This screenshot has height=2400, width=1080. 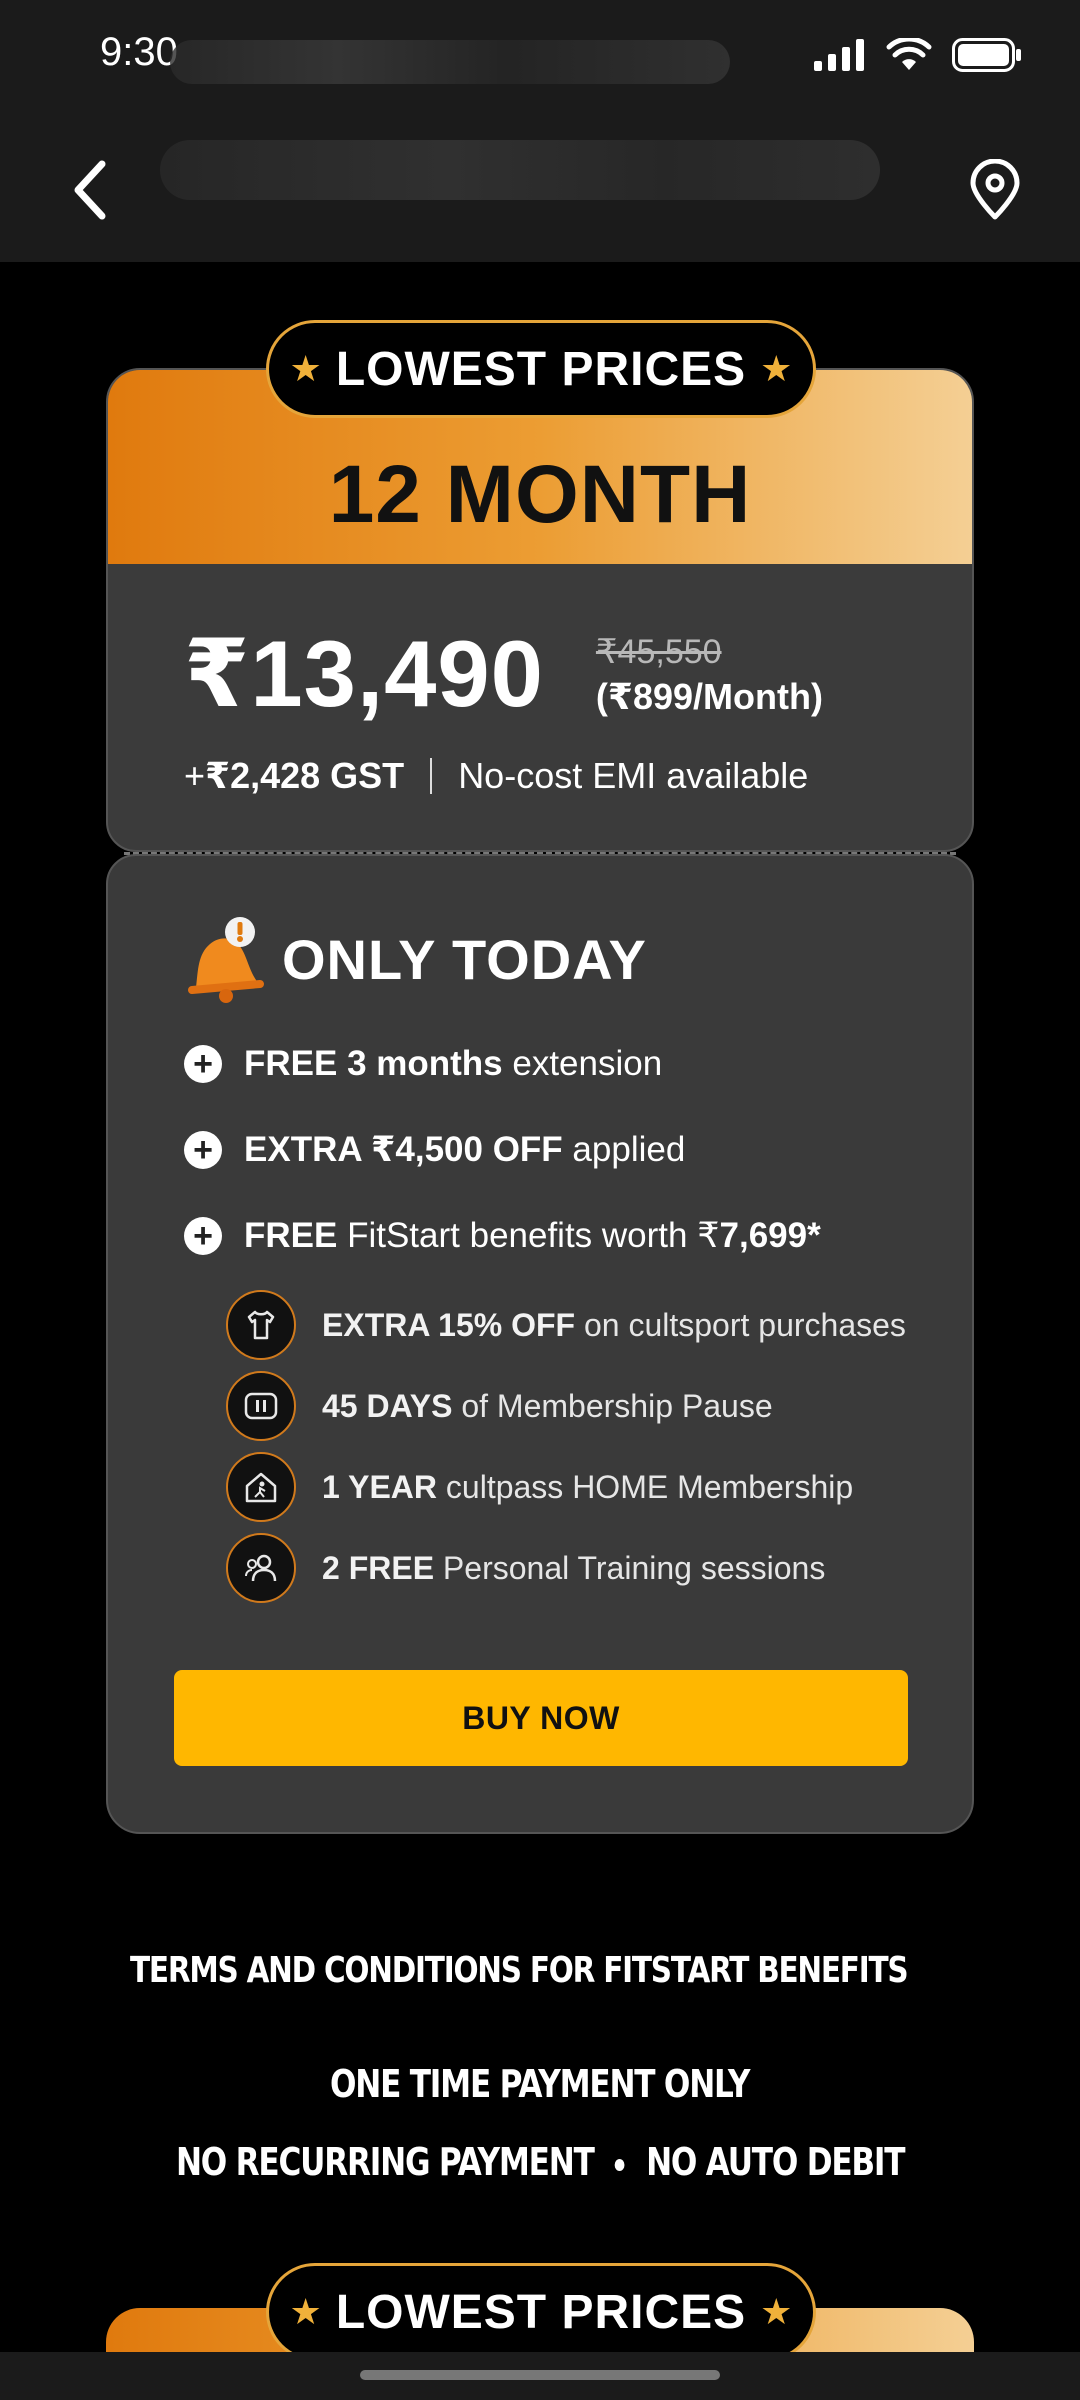 I want to click on trainer-icon, so click(x=261, y=1568).